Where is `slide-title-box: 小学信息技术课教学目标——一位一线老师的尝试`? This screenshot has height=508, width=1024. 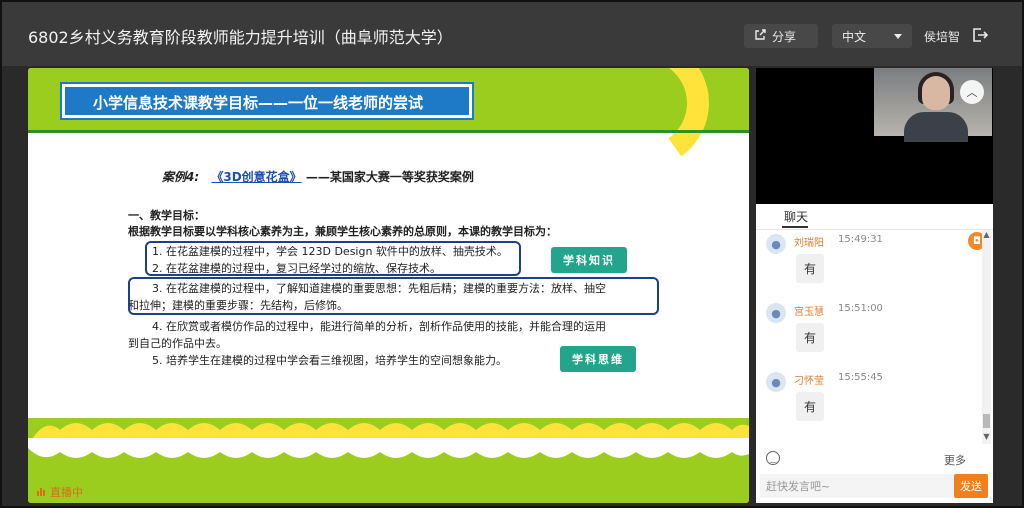
slide-title-box: 小学信息技术课教学目标——一位一线老师的尝试 is located at coordinates (267, 101).